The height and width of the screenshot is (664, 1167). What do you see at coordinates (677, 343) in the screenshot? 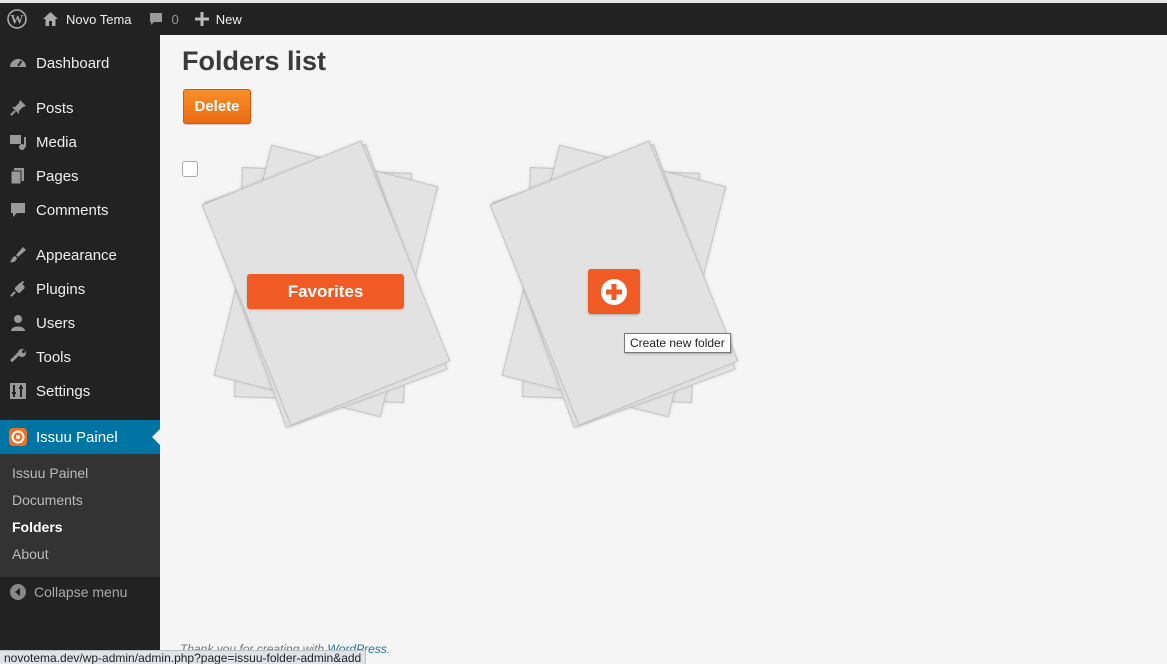
I see `create-folder-tooltip: Create new folder` at bounding box center [677, 343].